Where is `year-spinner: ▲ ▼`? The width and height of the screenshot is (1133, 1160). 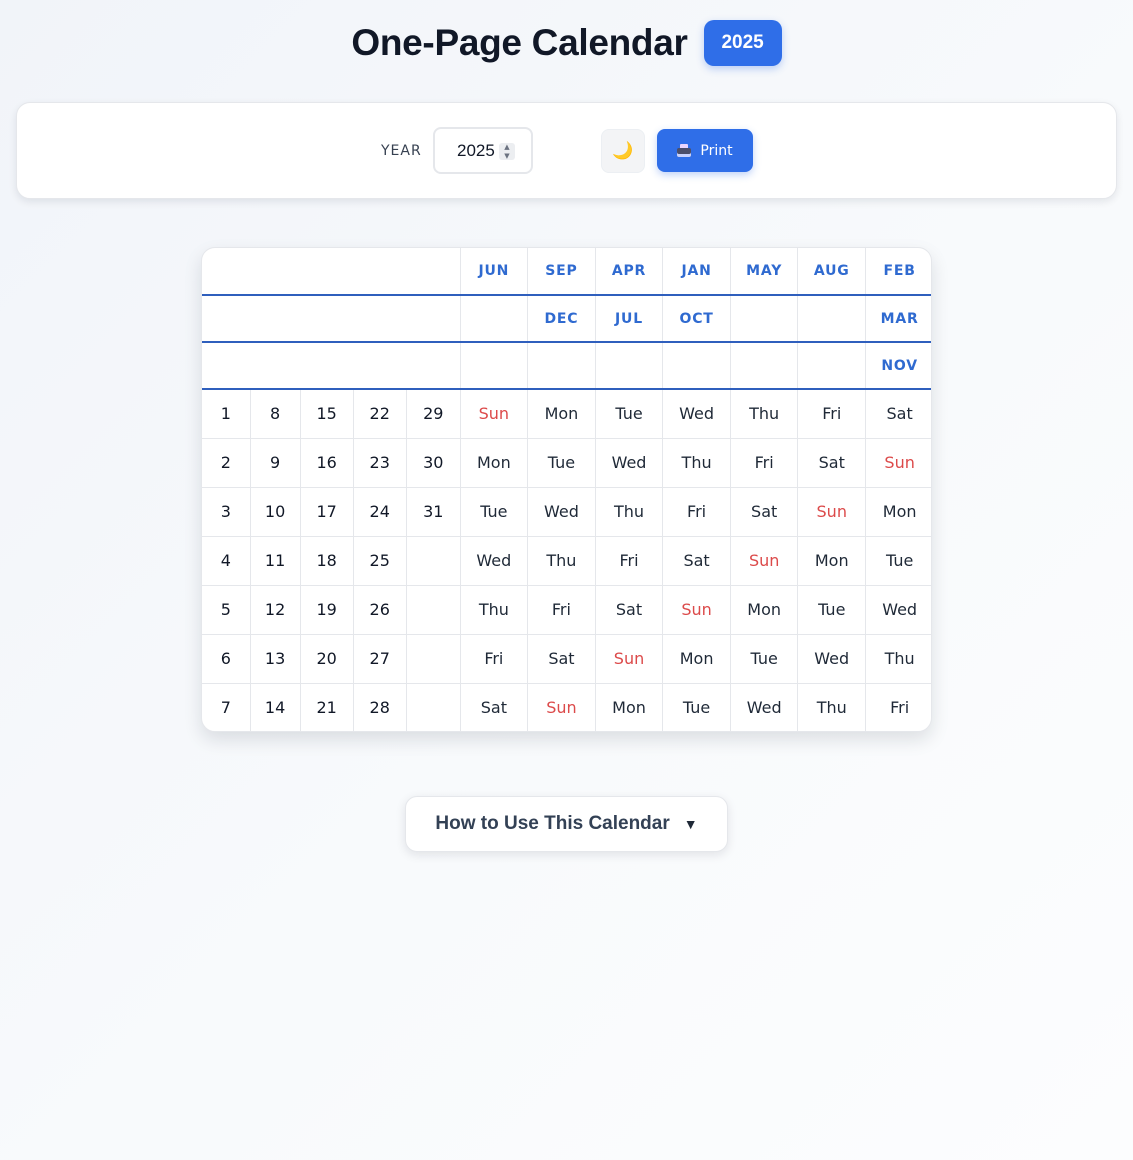 year-spinner: ▲ ▼ is located at coordinates (507, 151).